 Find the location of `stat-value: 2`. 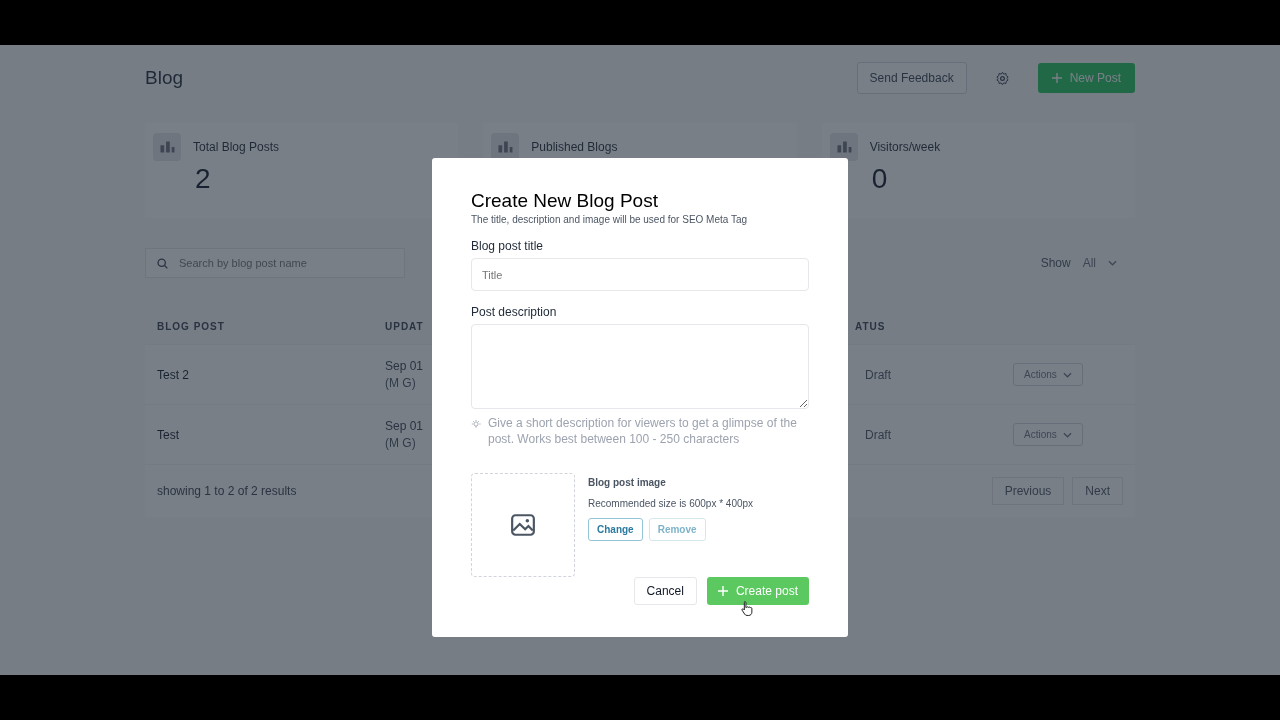

stat-value: 2 is located at coordinates (203, 179).